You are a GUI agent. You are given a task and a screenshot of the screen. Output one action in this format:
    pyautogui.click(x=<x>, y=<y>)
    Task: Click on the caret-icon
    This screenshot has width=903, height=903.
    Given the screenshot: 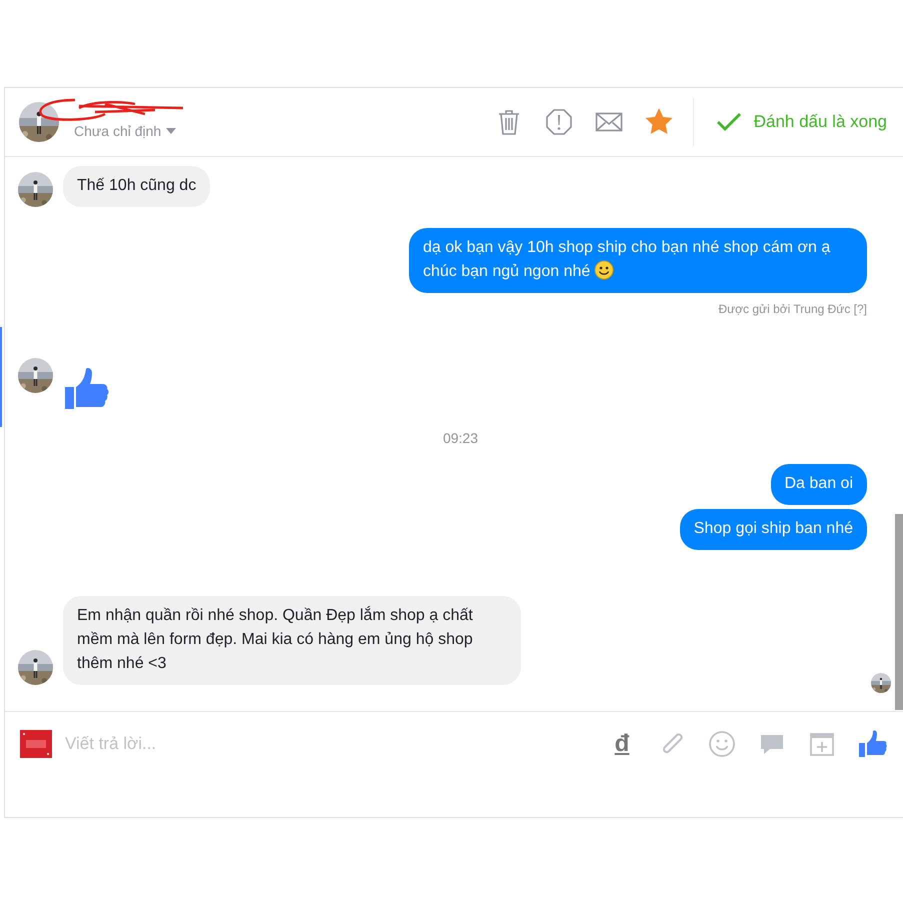 What is the action you would take?
    pyautogui.click(x=171, y=131)
    